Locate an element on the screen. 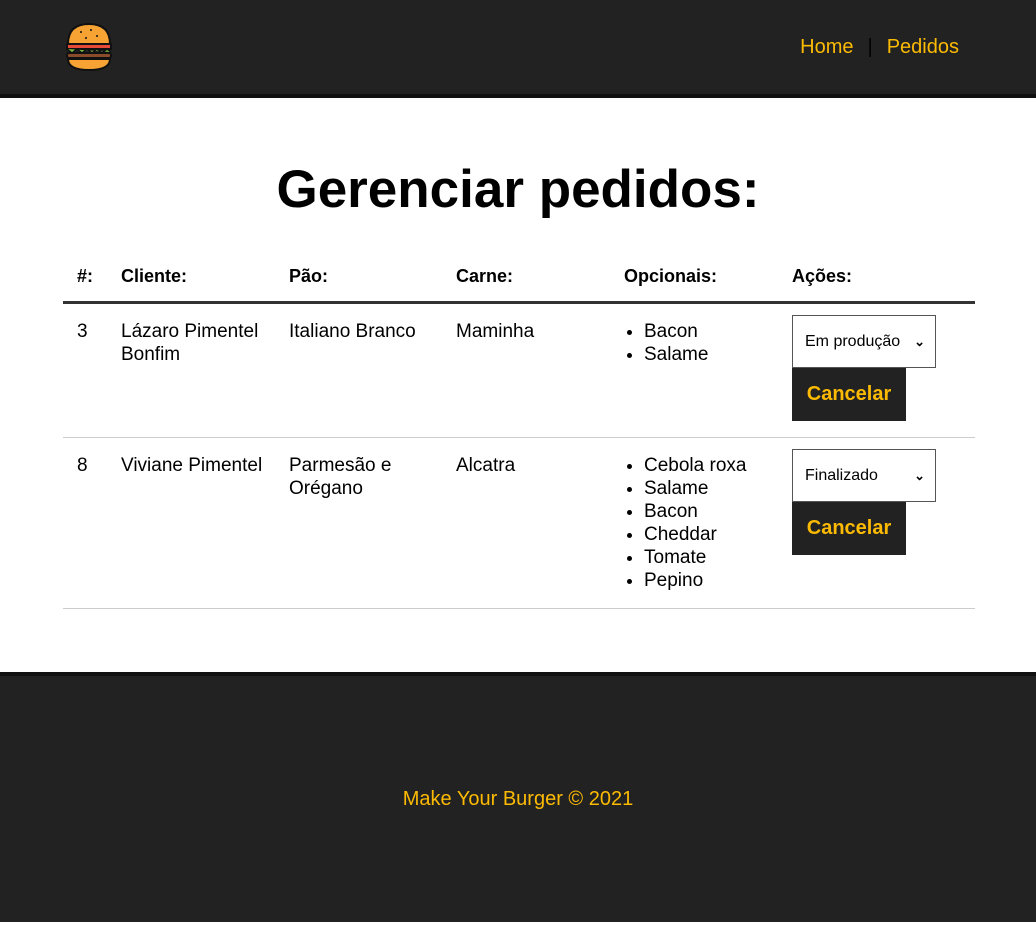 The height and width of the screenshot is (941, 1036). navbar: Home | Pedidos is located at coordinates (518, 49).